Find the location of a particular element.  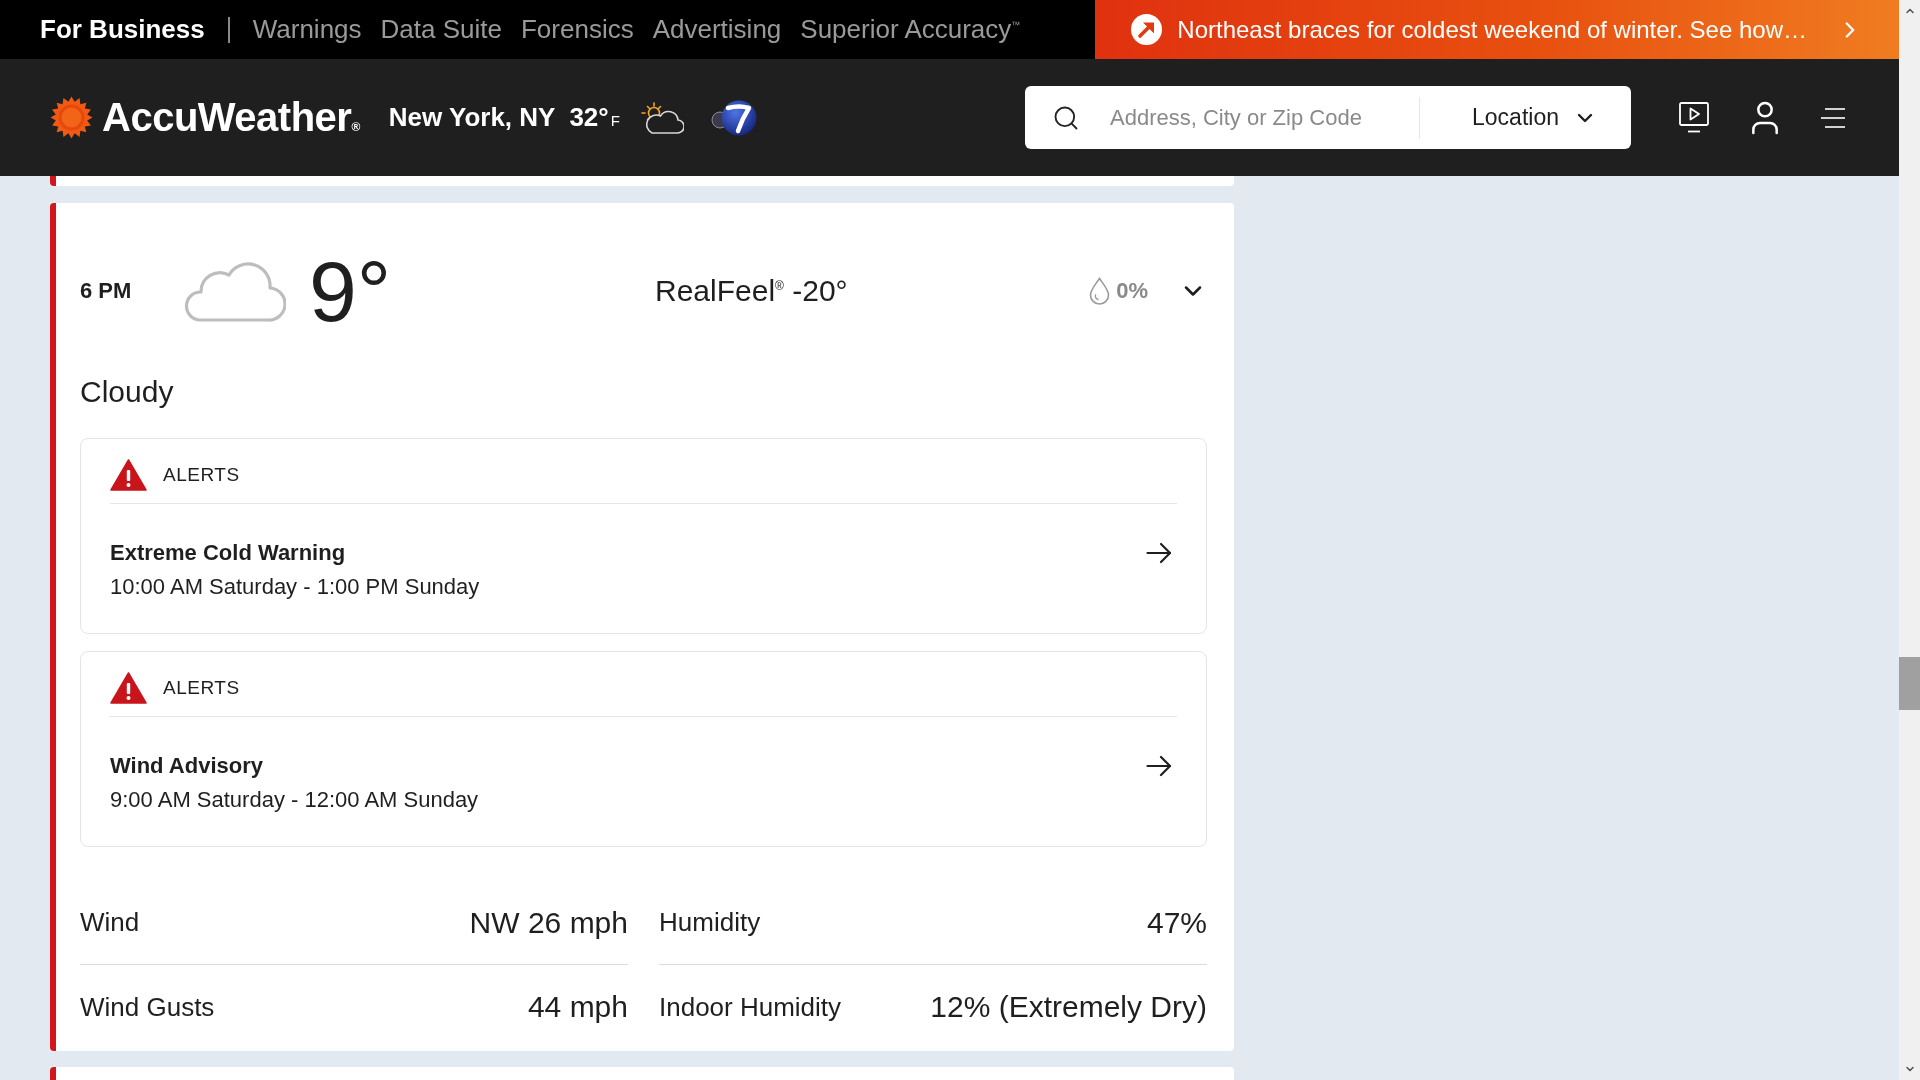

arrow-circle-icon is located at coordinates (1147, 29).